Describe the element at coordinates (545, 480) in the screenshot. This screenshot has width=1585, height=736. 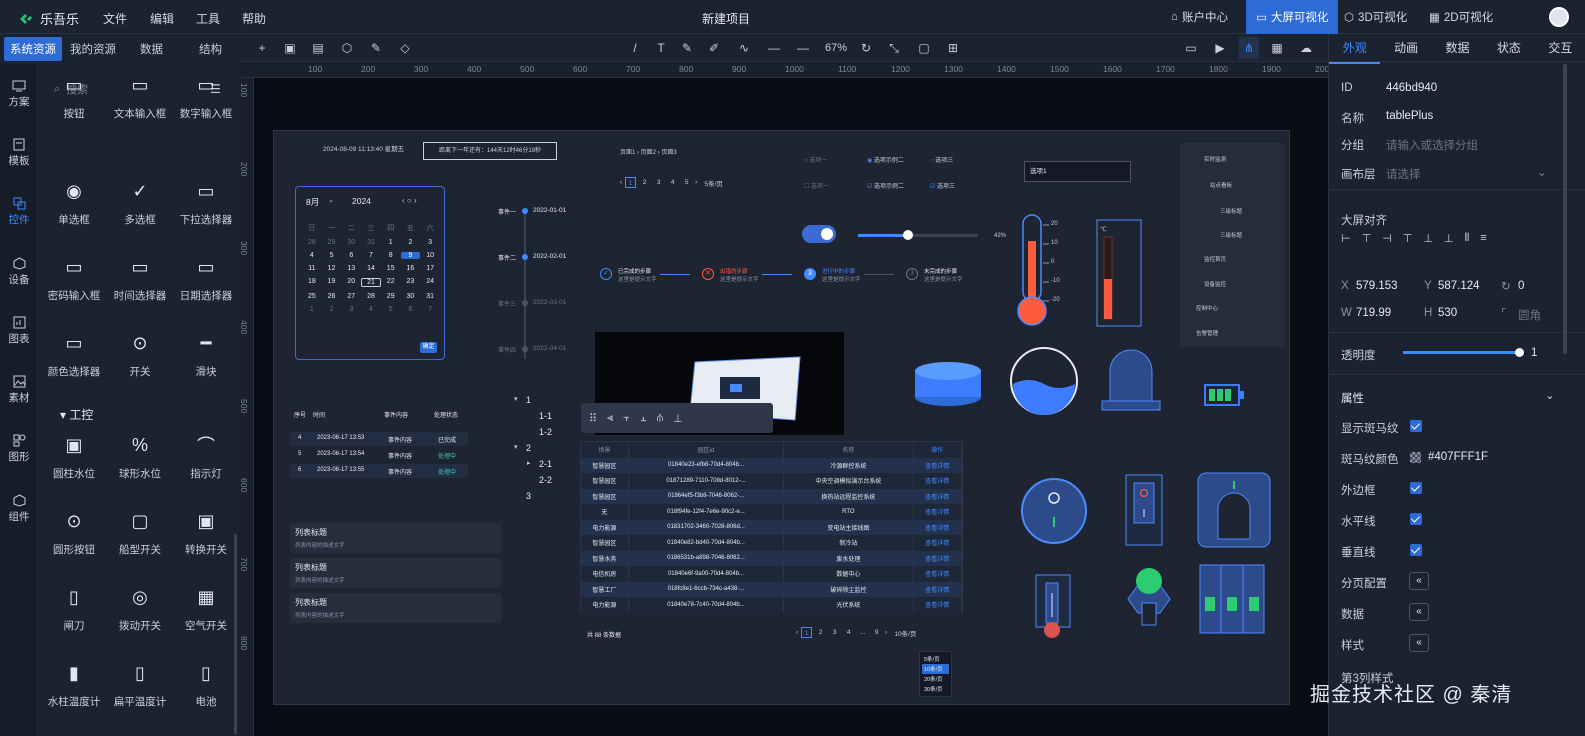
I see `tree-node: 2-2` at that location.